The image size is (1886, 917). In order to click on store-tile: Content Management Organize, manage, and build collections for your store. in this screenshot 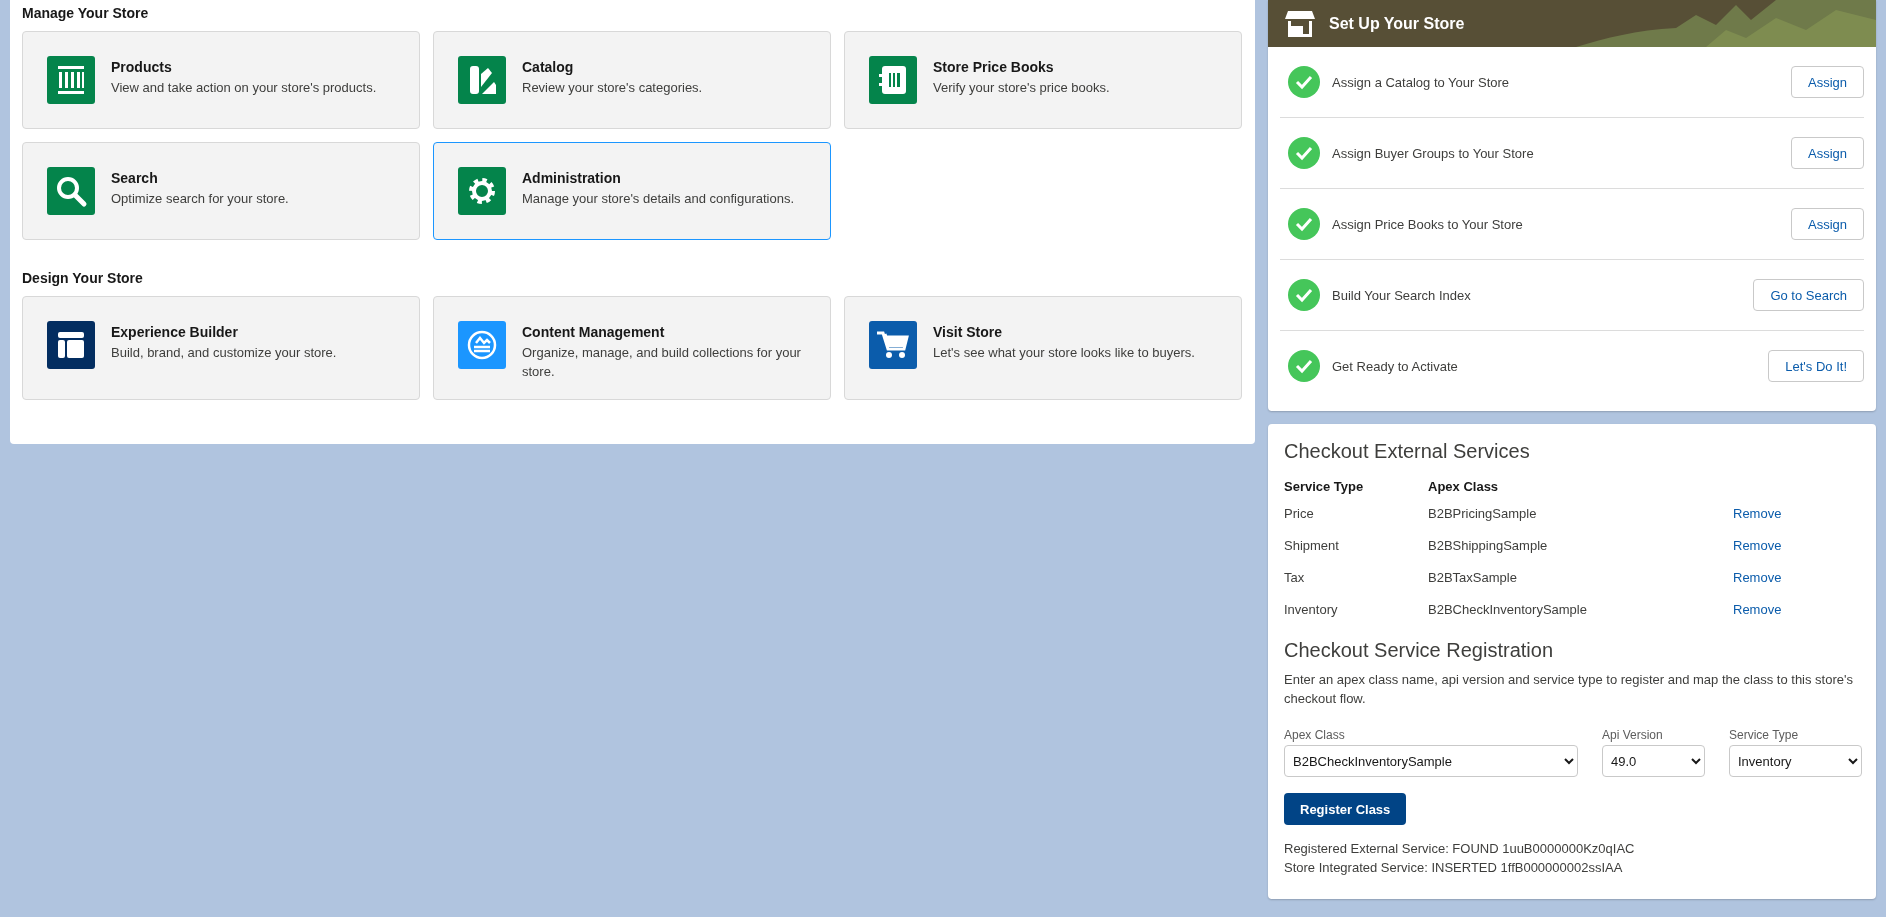, I will do `click(632, 348)`.